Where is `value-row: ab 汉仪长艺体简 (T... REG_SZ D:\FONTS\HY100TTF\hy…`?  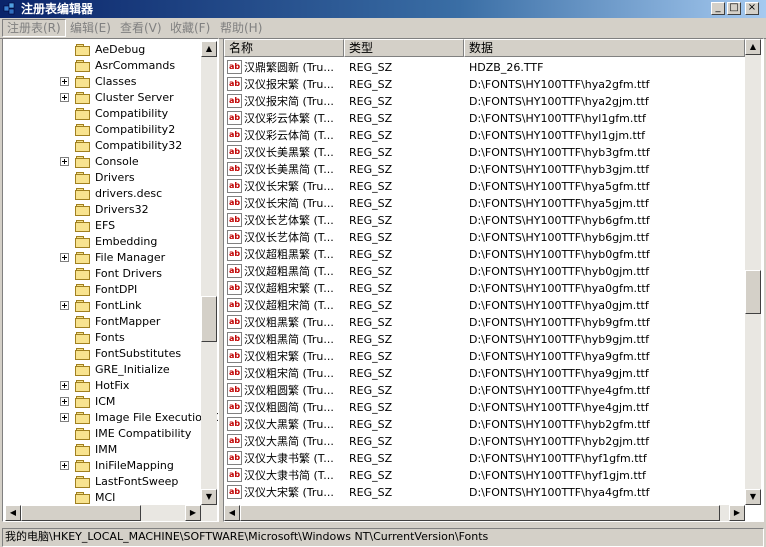 value-row: ab 汉仪长艺体简 (T... REG_SZ D:\FONTS\HY100TTF\hy… is located at coordinates (484, 237).